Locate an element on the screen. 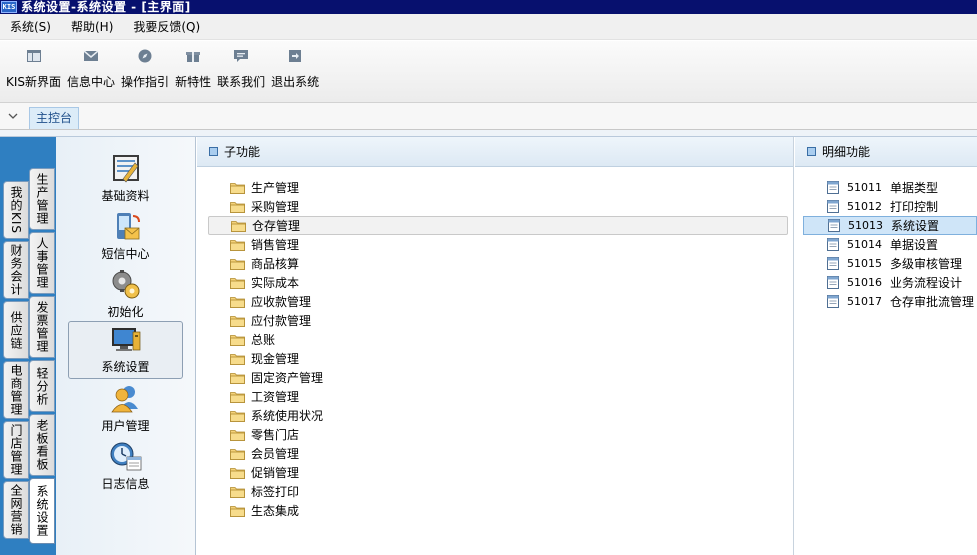 The height and width of the screenshot is (555, 977). separator-band is located at coordinates (488, 133).